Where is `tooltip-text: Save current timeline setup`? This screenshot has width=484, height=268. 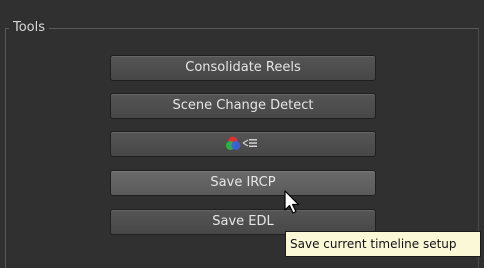
tooltip-text: Save current timeline setup is located at coordinates (373, 244).